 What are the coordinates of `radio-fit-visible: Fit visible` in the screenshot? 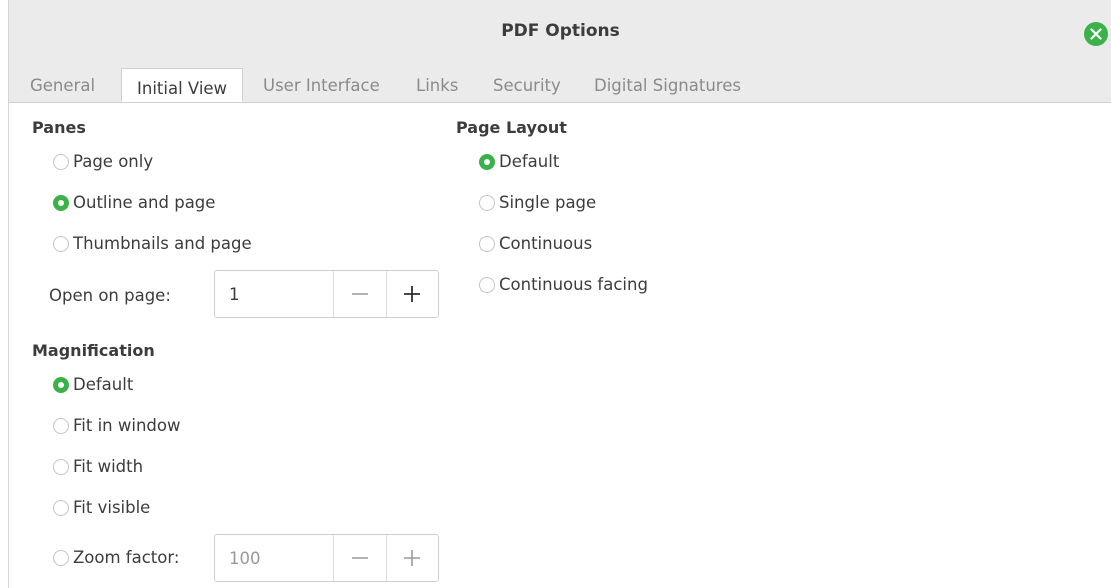 It's located at (101, 507).